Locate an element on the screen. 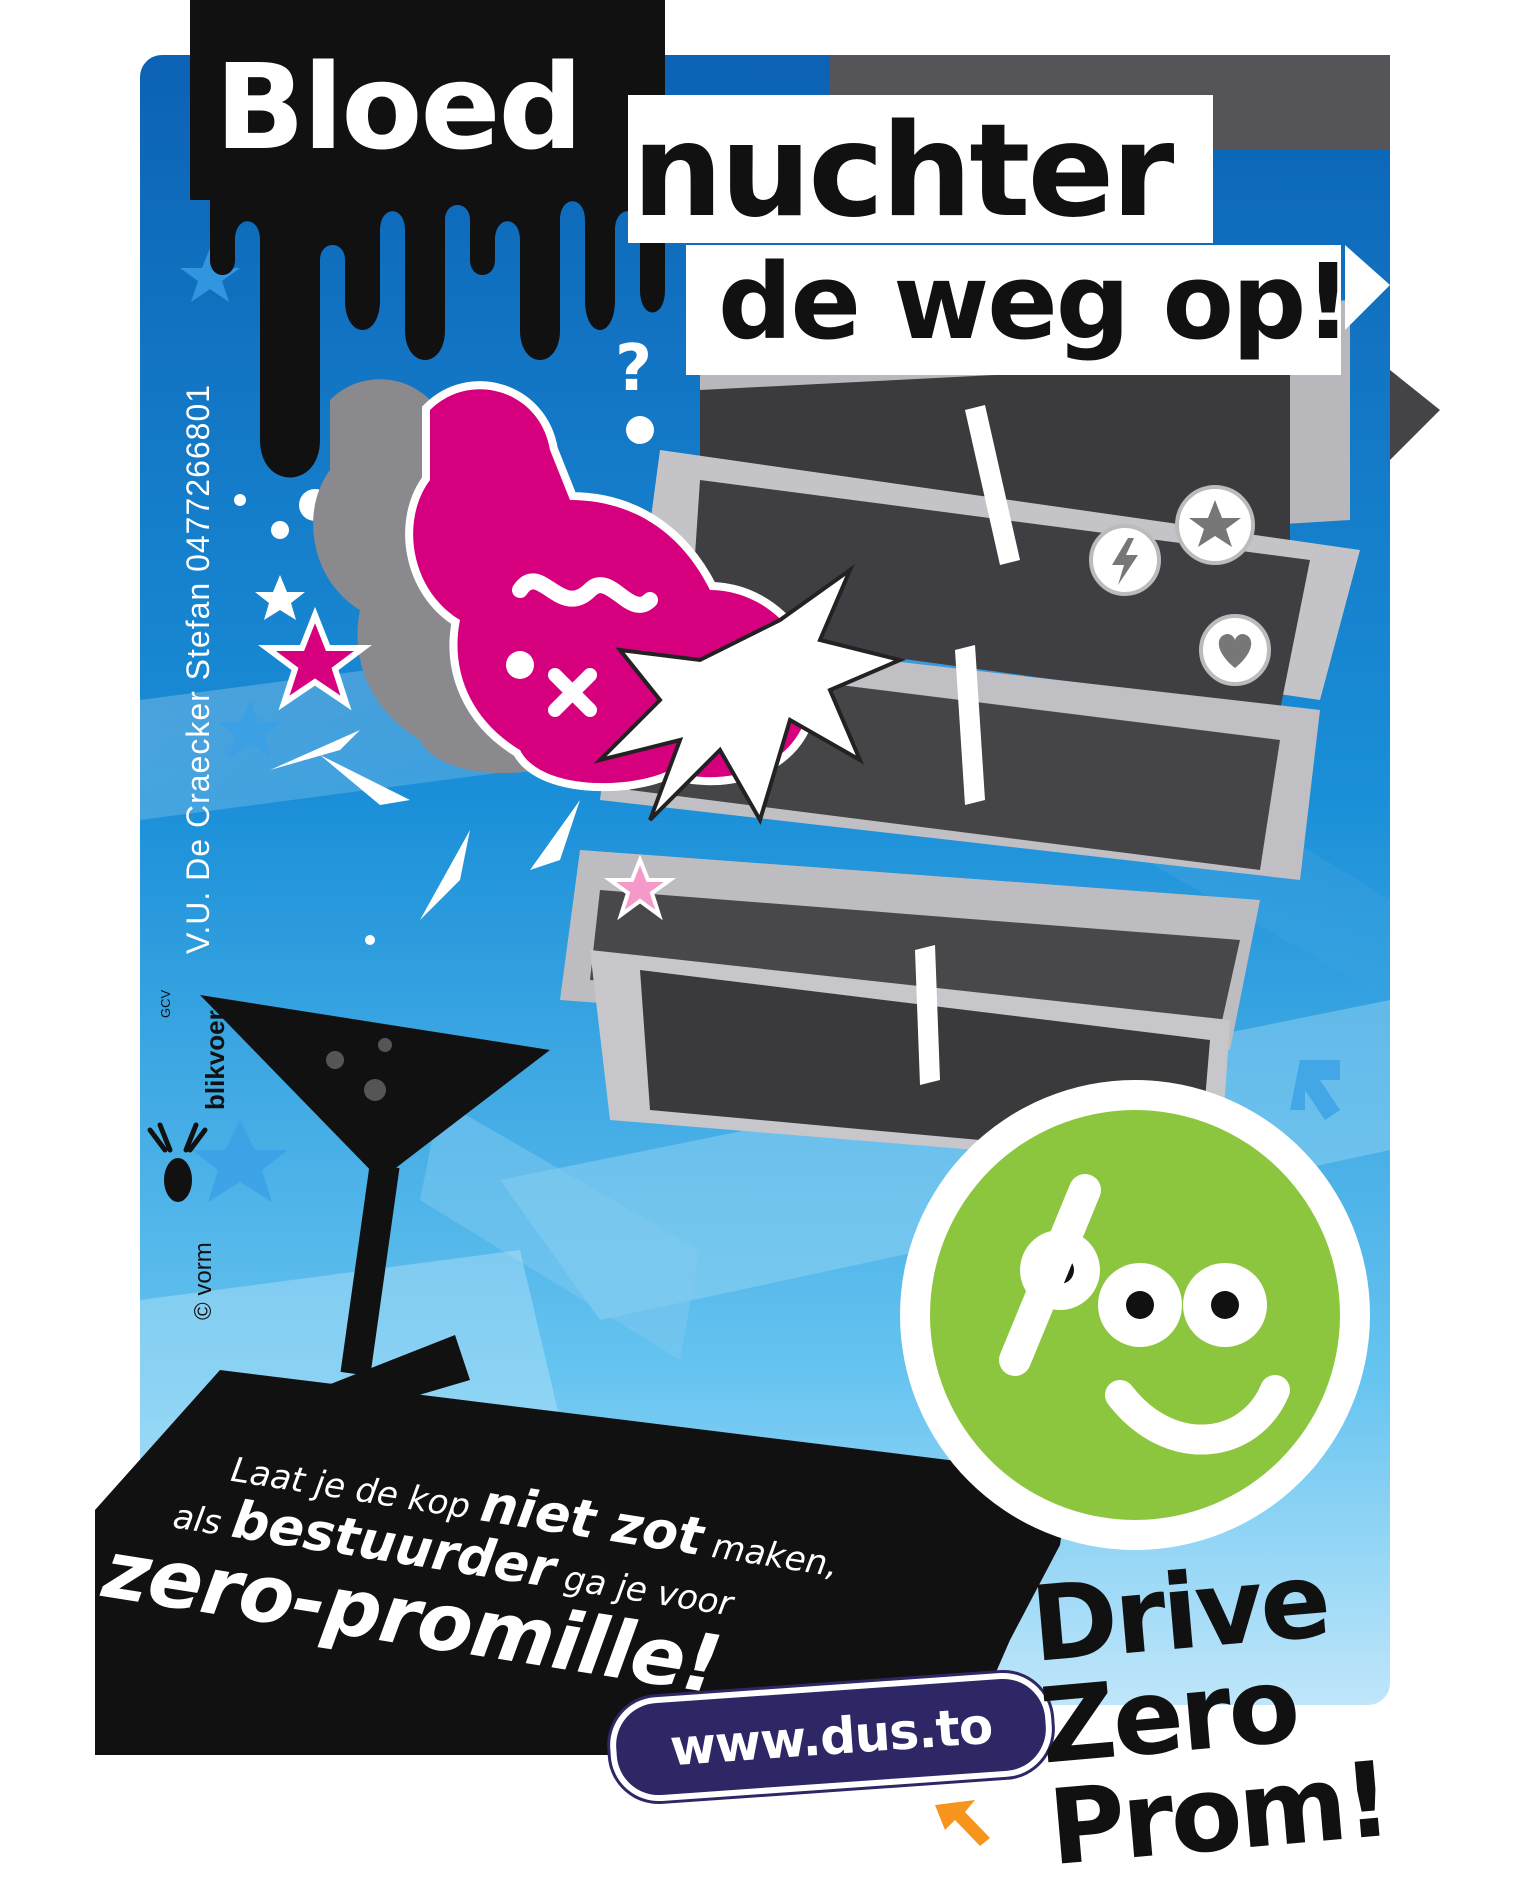  question-mark-icon: ? is located at coordinates (633, 369).